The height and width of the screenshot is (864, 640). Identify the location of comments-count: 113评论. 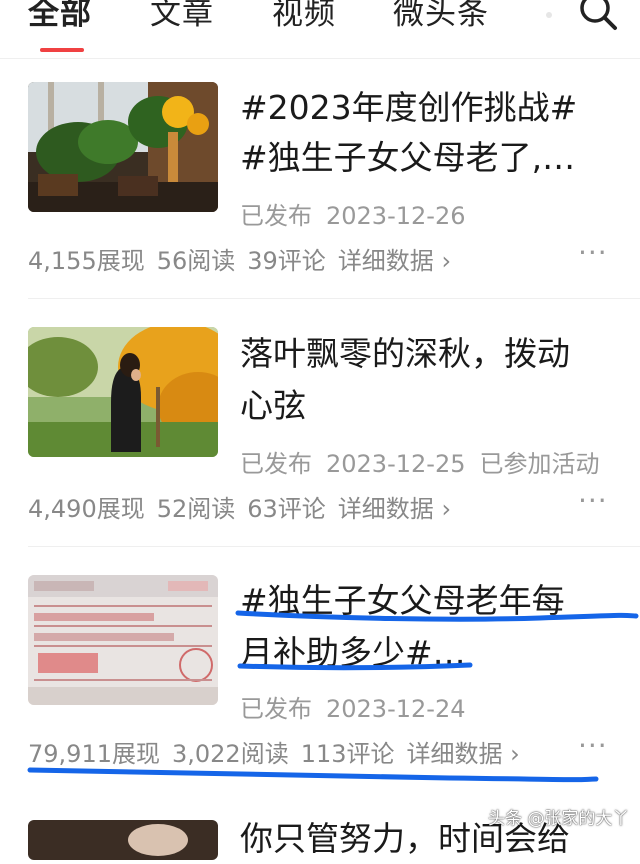
(347, 754).